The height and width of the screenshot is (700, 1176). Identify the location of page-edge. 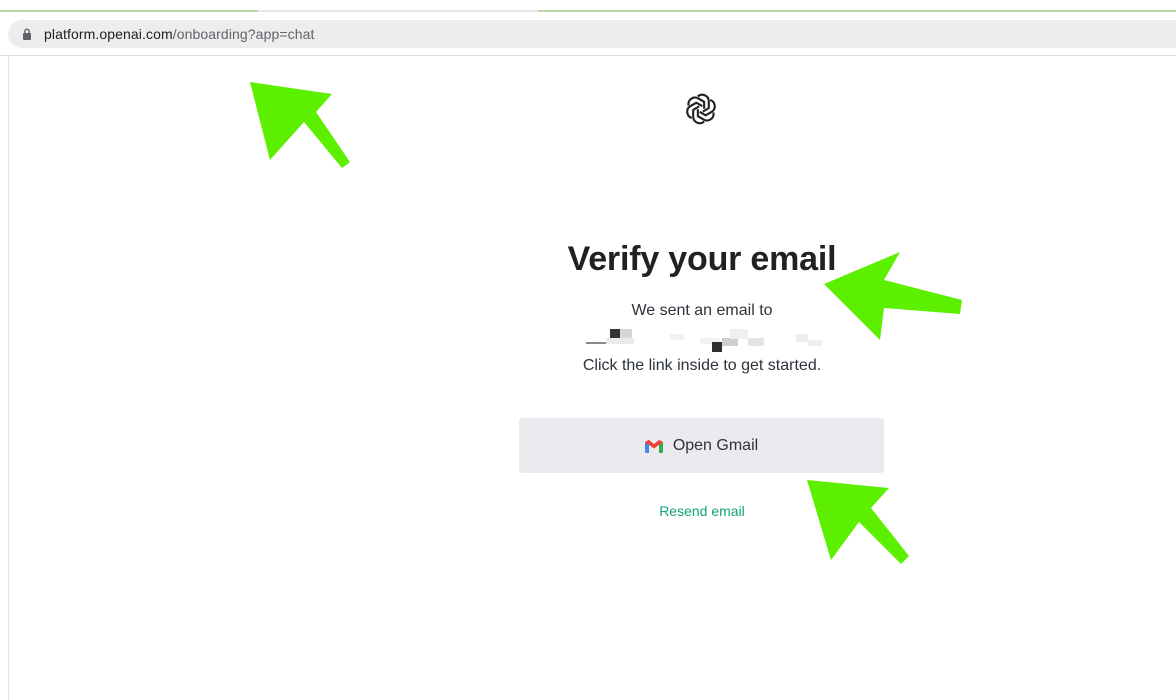
(8, 378).